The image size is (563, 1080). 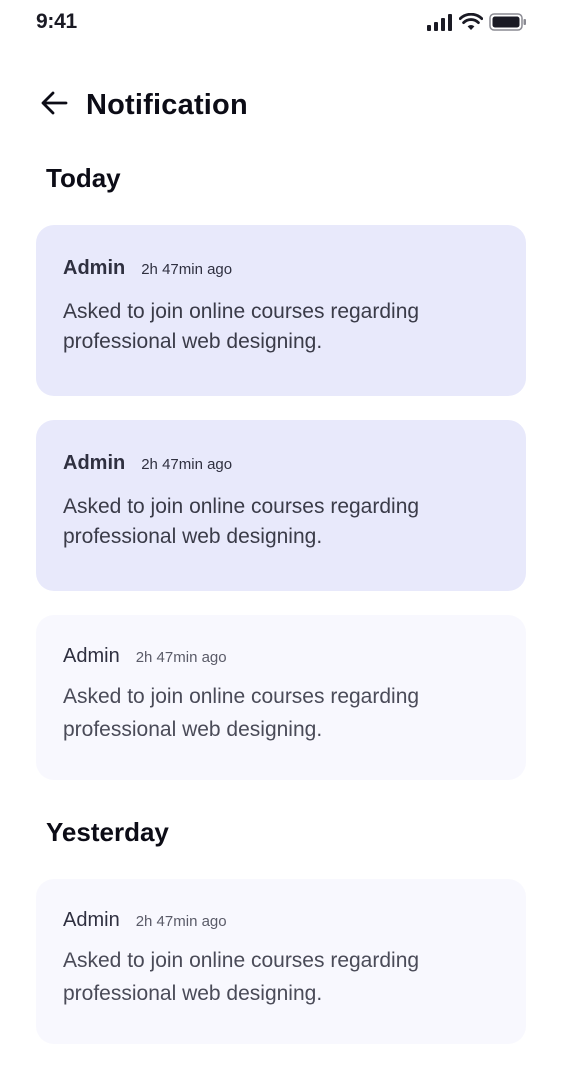 I want to click on back-button, so click(x=54, y=105).